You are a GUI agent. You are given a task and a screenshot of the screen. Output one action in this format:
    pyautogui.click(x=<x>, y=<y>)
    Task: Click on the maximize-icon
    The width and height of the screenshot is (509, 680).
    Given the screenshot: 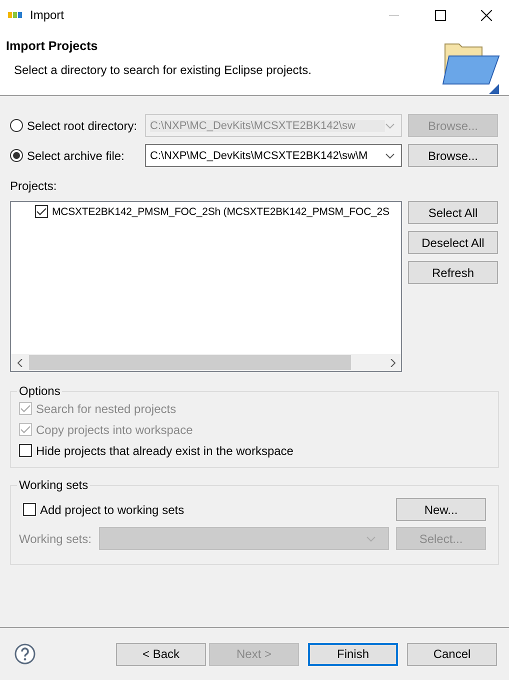 What is the action you would take?
    pyautogui.click(x=440, y=15)
    